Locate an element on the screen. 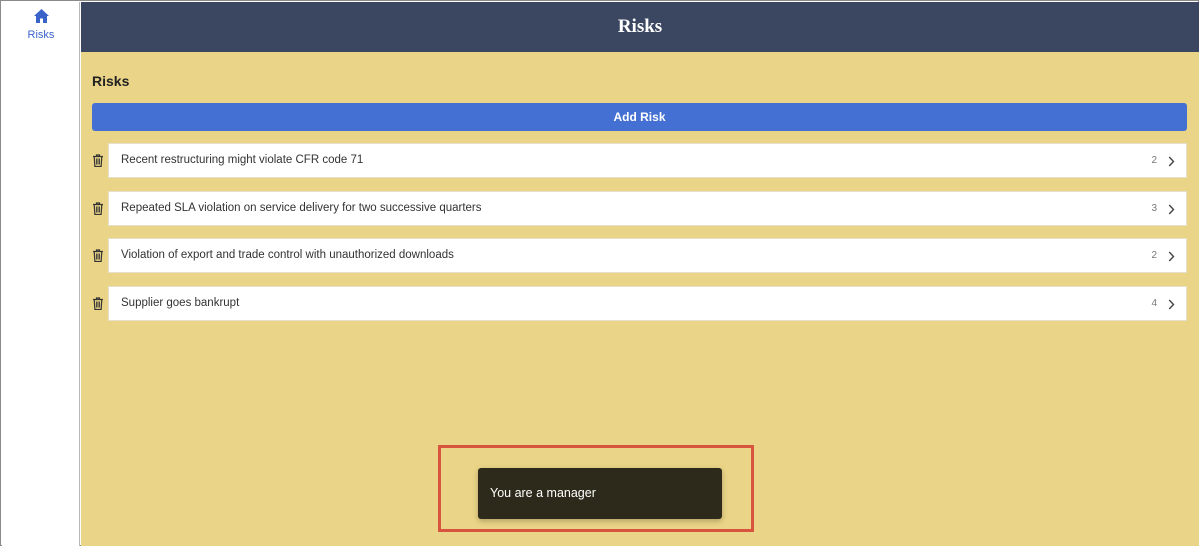 This screenshot has width=1199, height=546. risk-title: Supplier goes bankrupt is located at coordinates (180, 302).